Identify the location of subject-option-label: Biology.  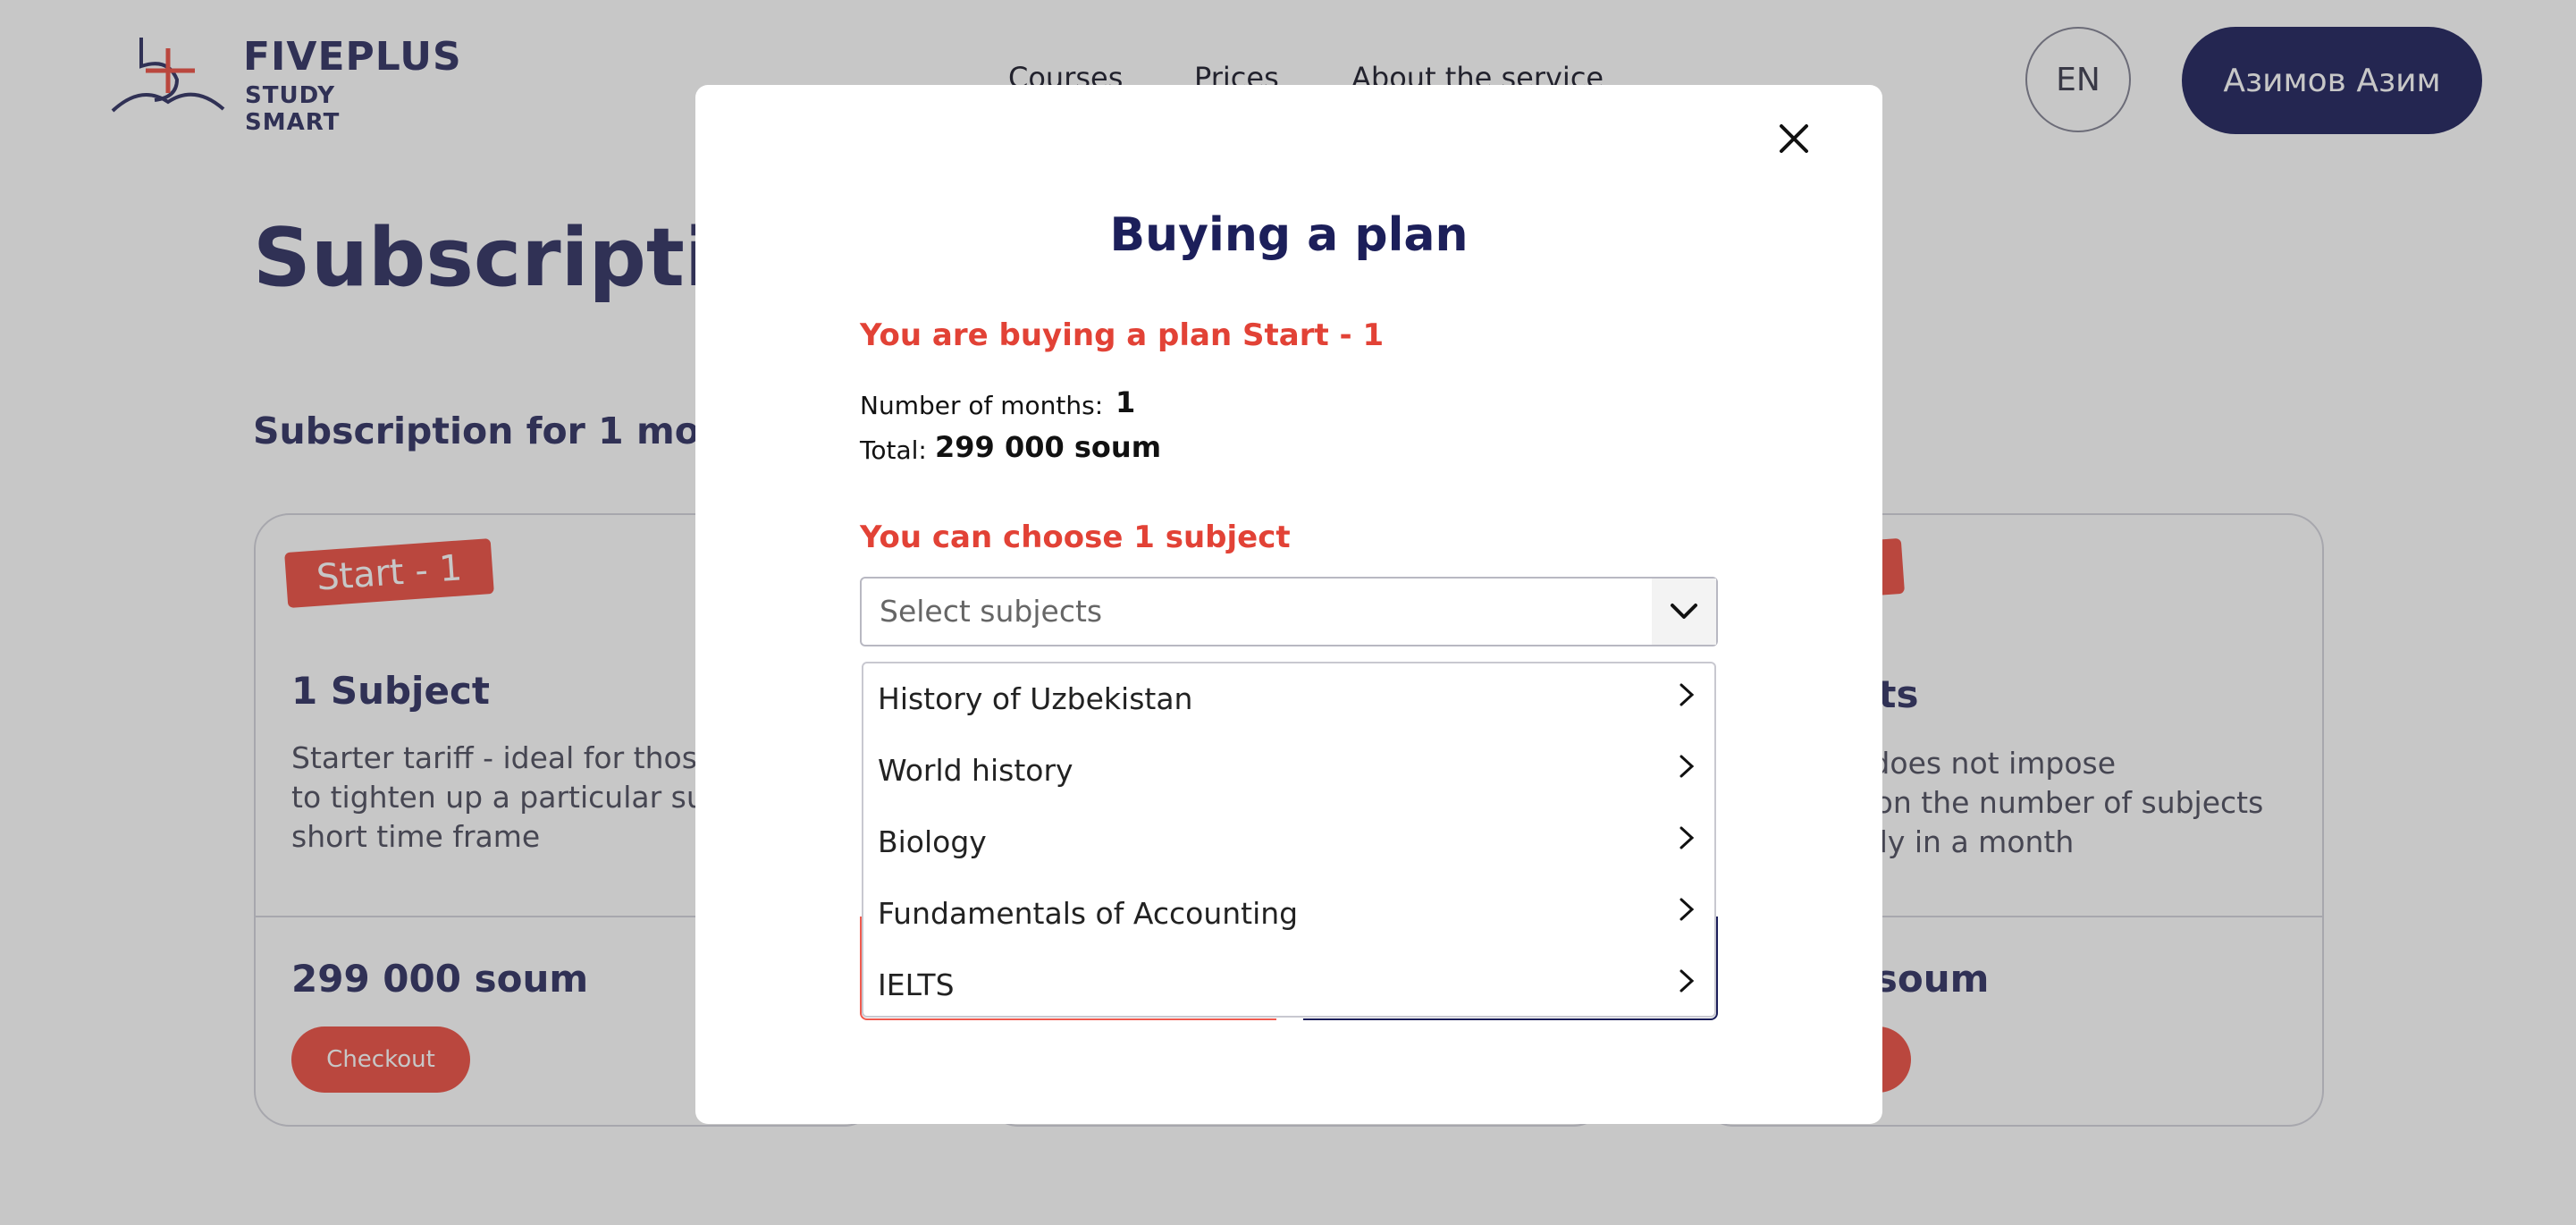
(933, 842).